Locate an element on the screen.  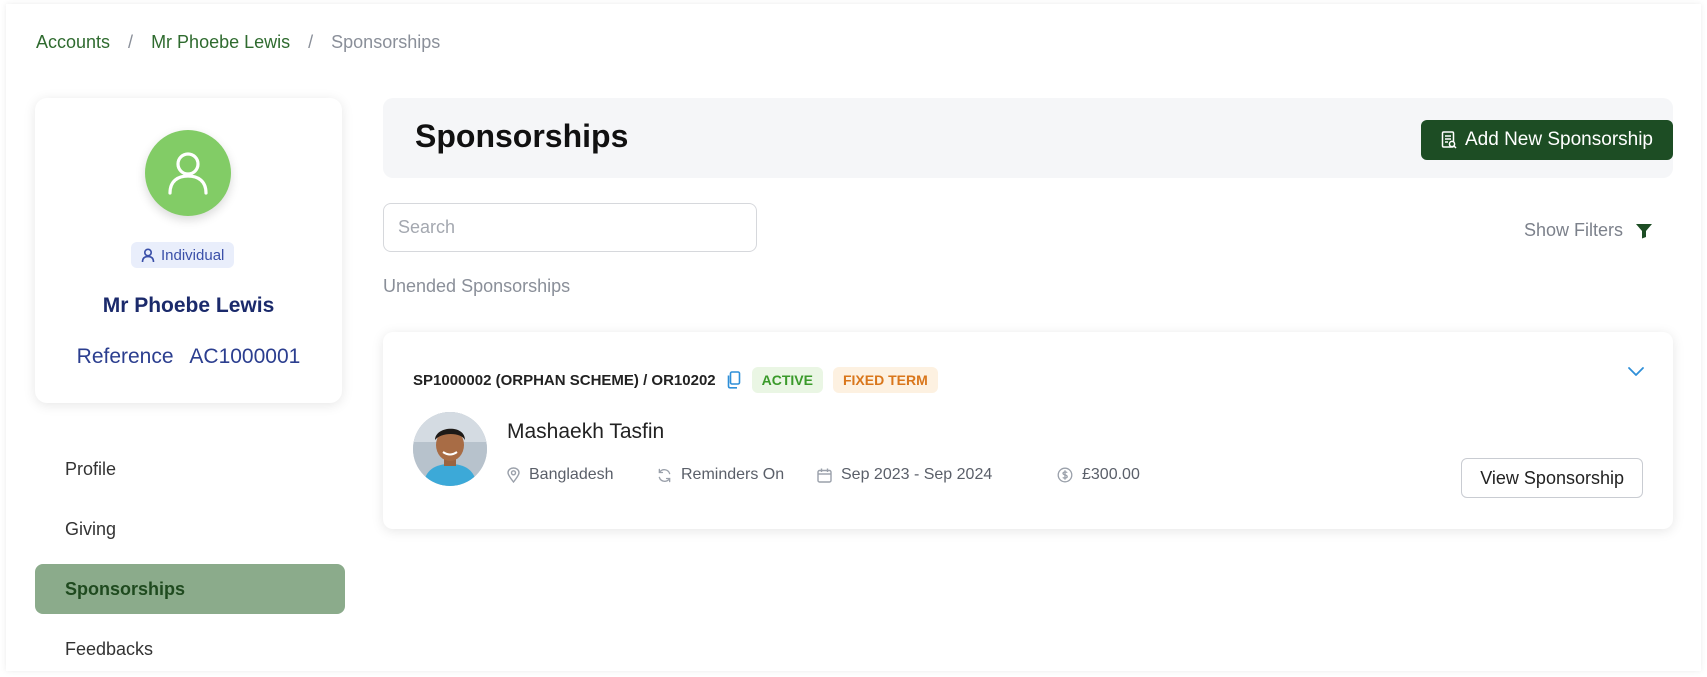
sidebar-item-sponsorships: Sponsorships is located at coordinates (190, 589).